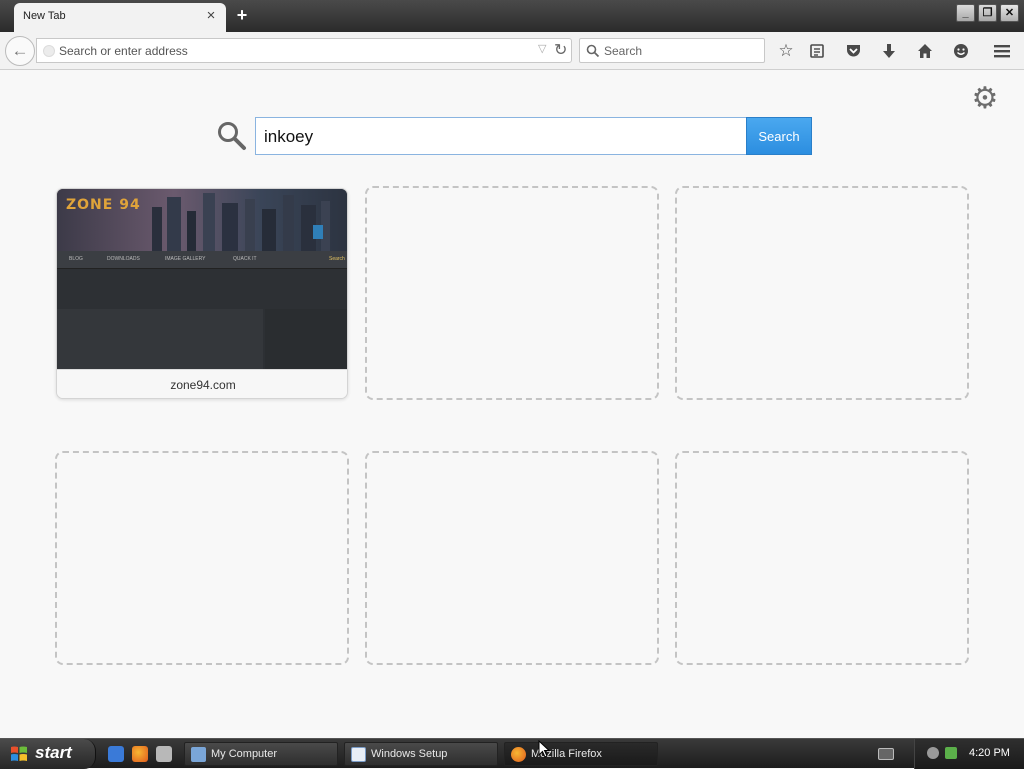 Image resolution: width=1024 pixels, height=769 pixels. Describe the element at coordinates (886, 754) in the screenshot. I see `keyboard-icon` at that location.